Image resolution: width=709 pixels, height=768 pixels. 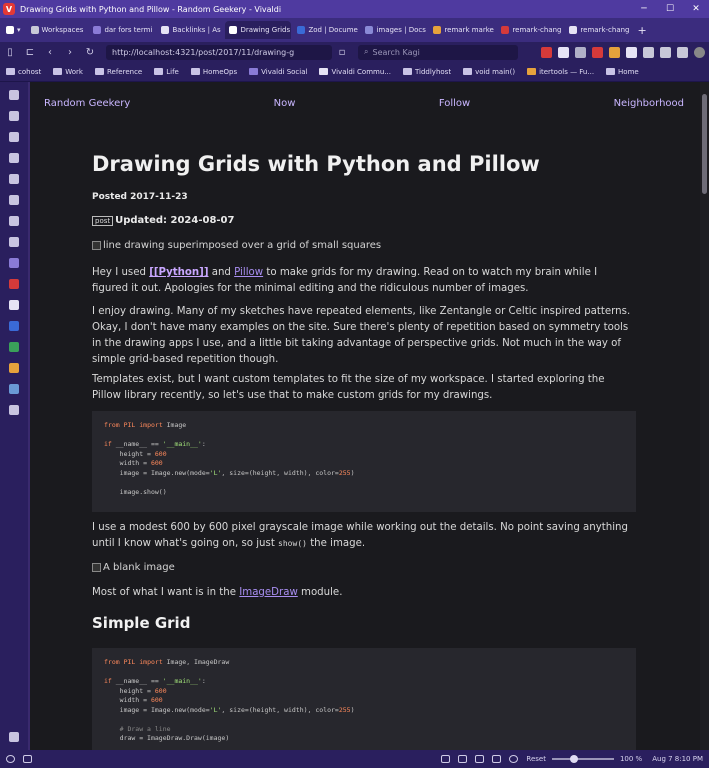 I want to click on sync-icon, so click(x=10, y=759).